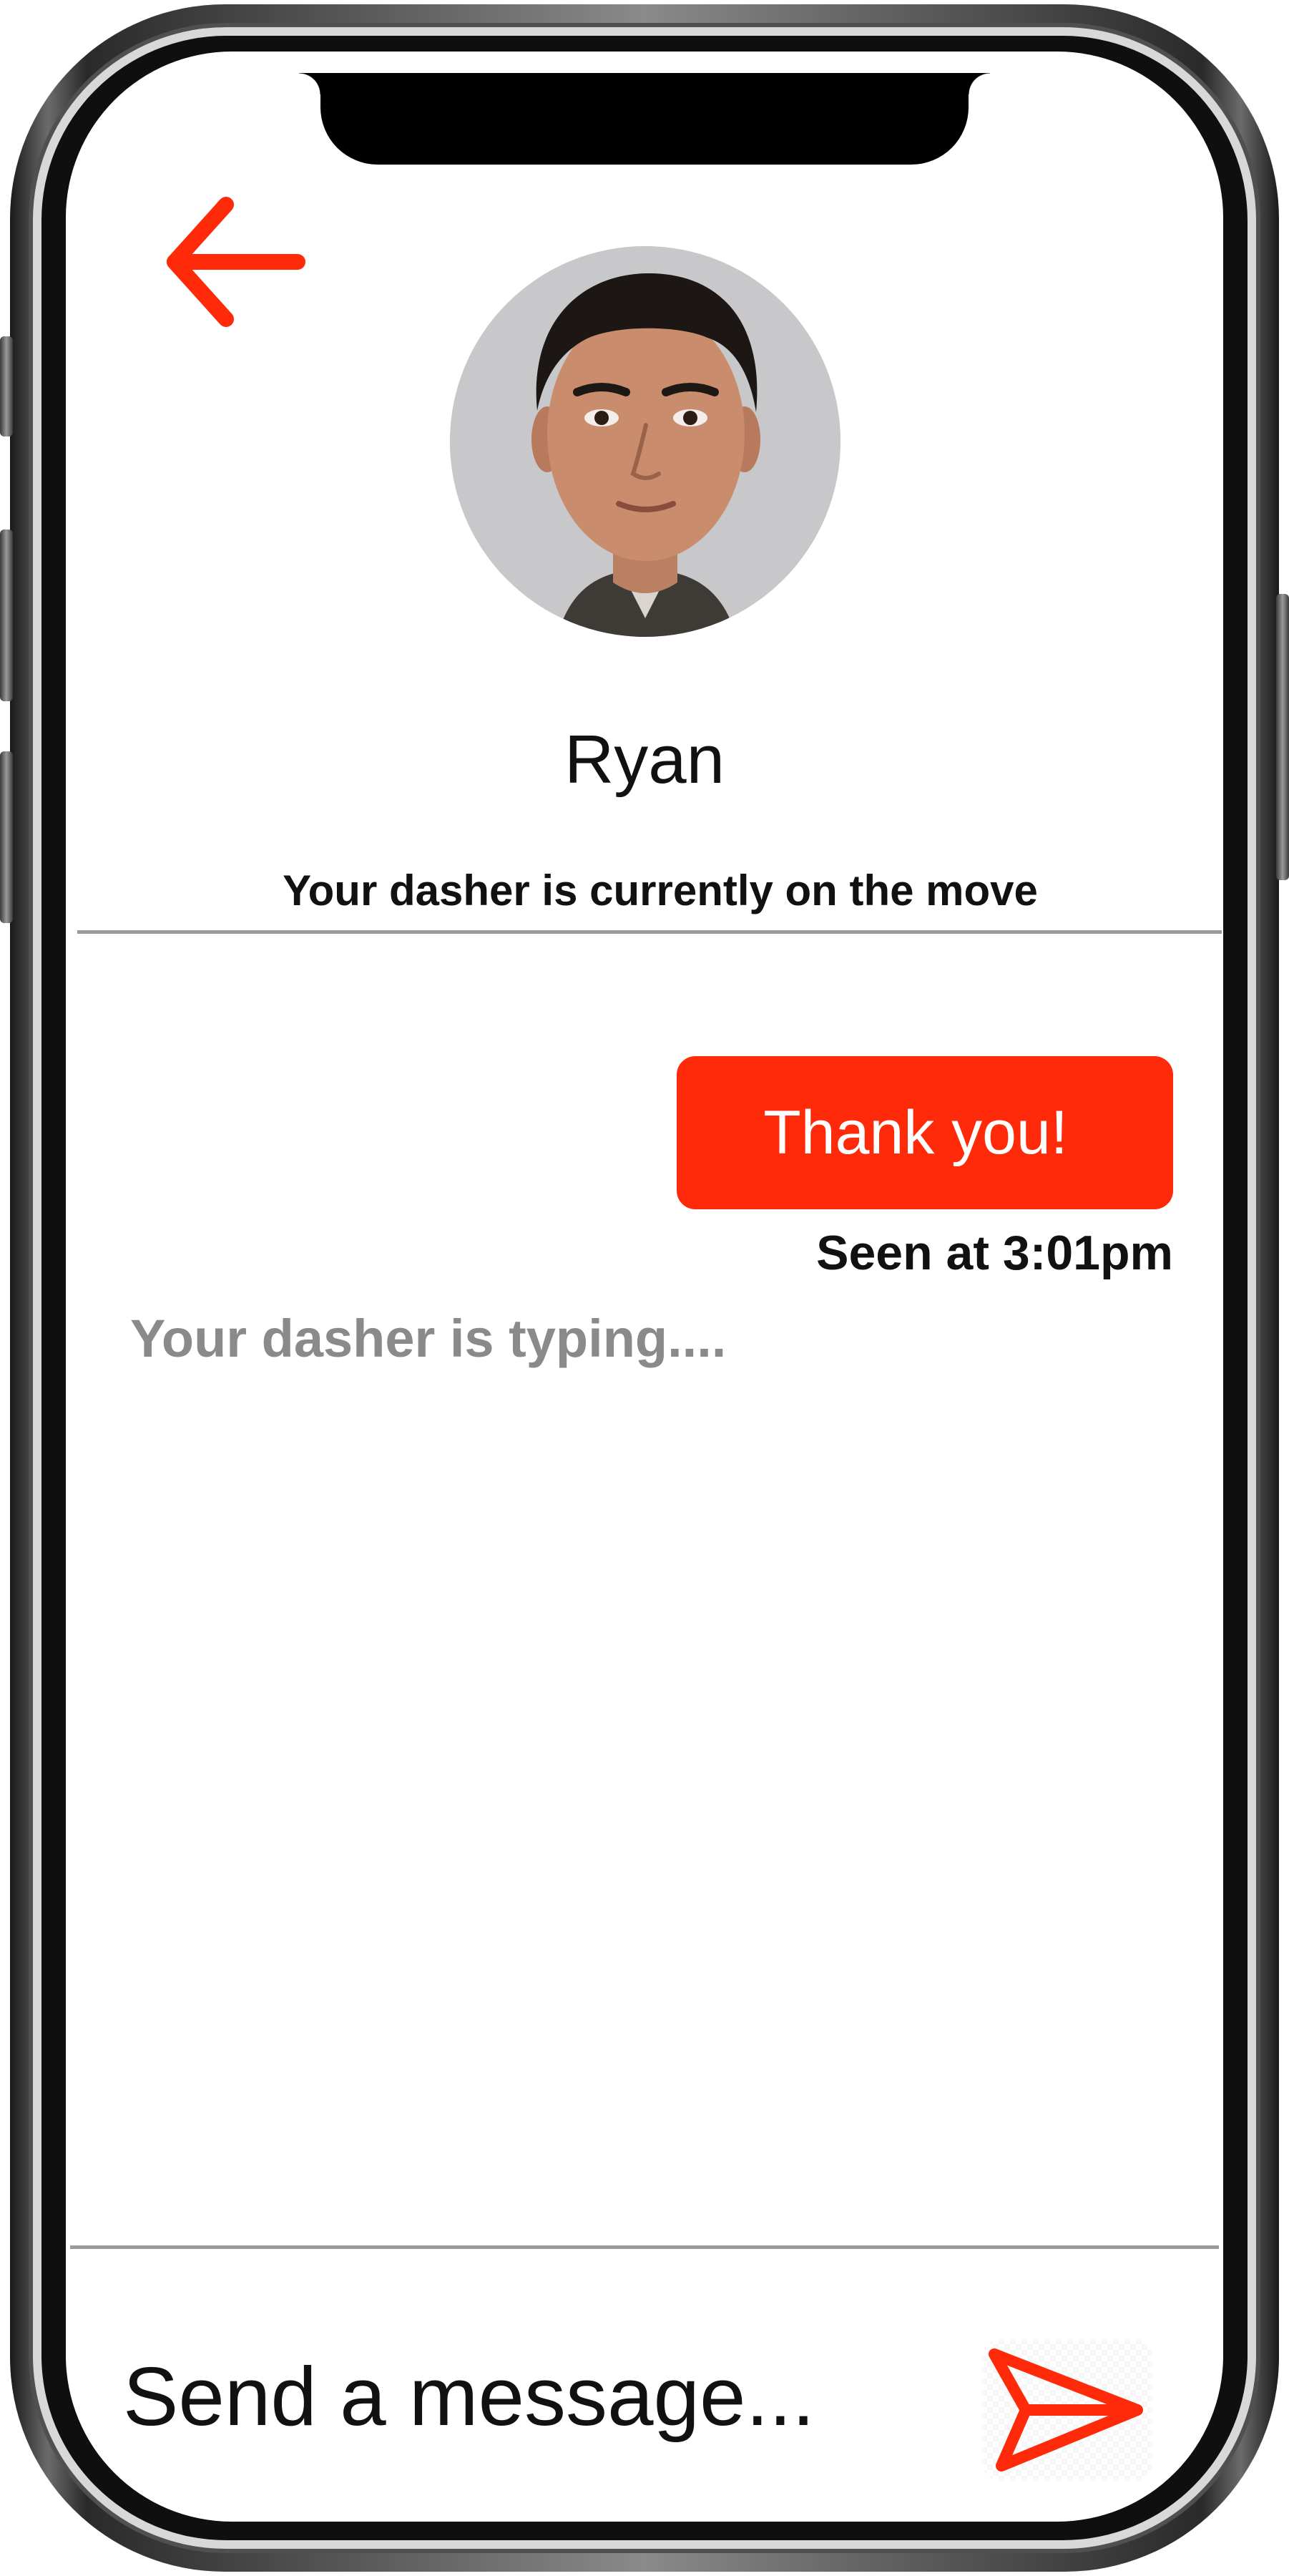  I want to click on volume-down-button, so click(7, 837).